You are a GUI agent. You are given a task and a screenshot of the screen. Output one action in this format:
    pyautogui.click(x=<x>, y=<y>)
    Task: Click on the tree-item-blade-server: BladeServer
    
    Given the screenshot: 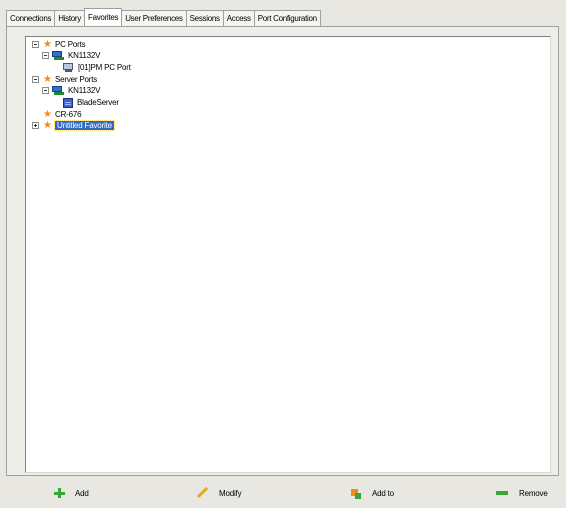 What is the action you would take?
    pyautogui.click(x=91, y=102)
    